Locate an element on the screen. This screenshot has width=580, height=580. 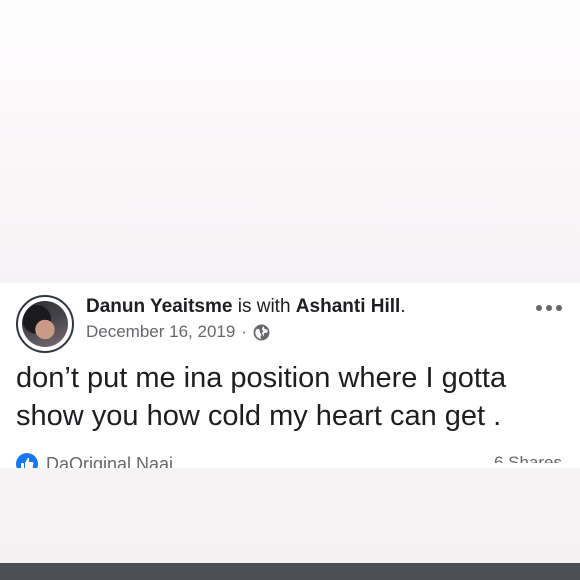
avatar is located at coordinates (45, 324).